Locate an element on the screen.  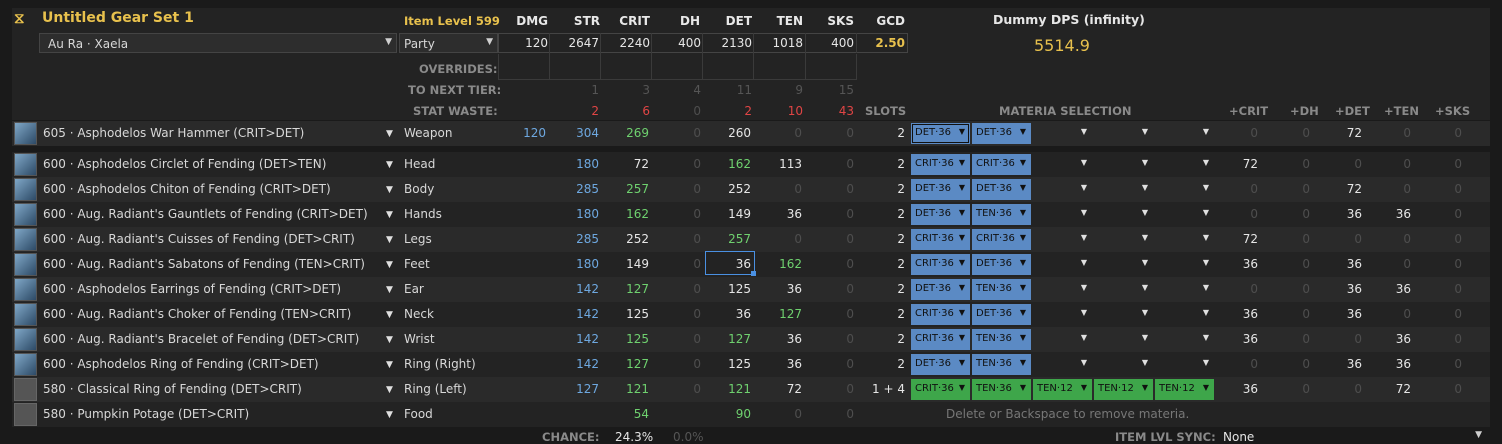
stat-det-cell: 149 is located at coordinates (729, 214).